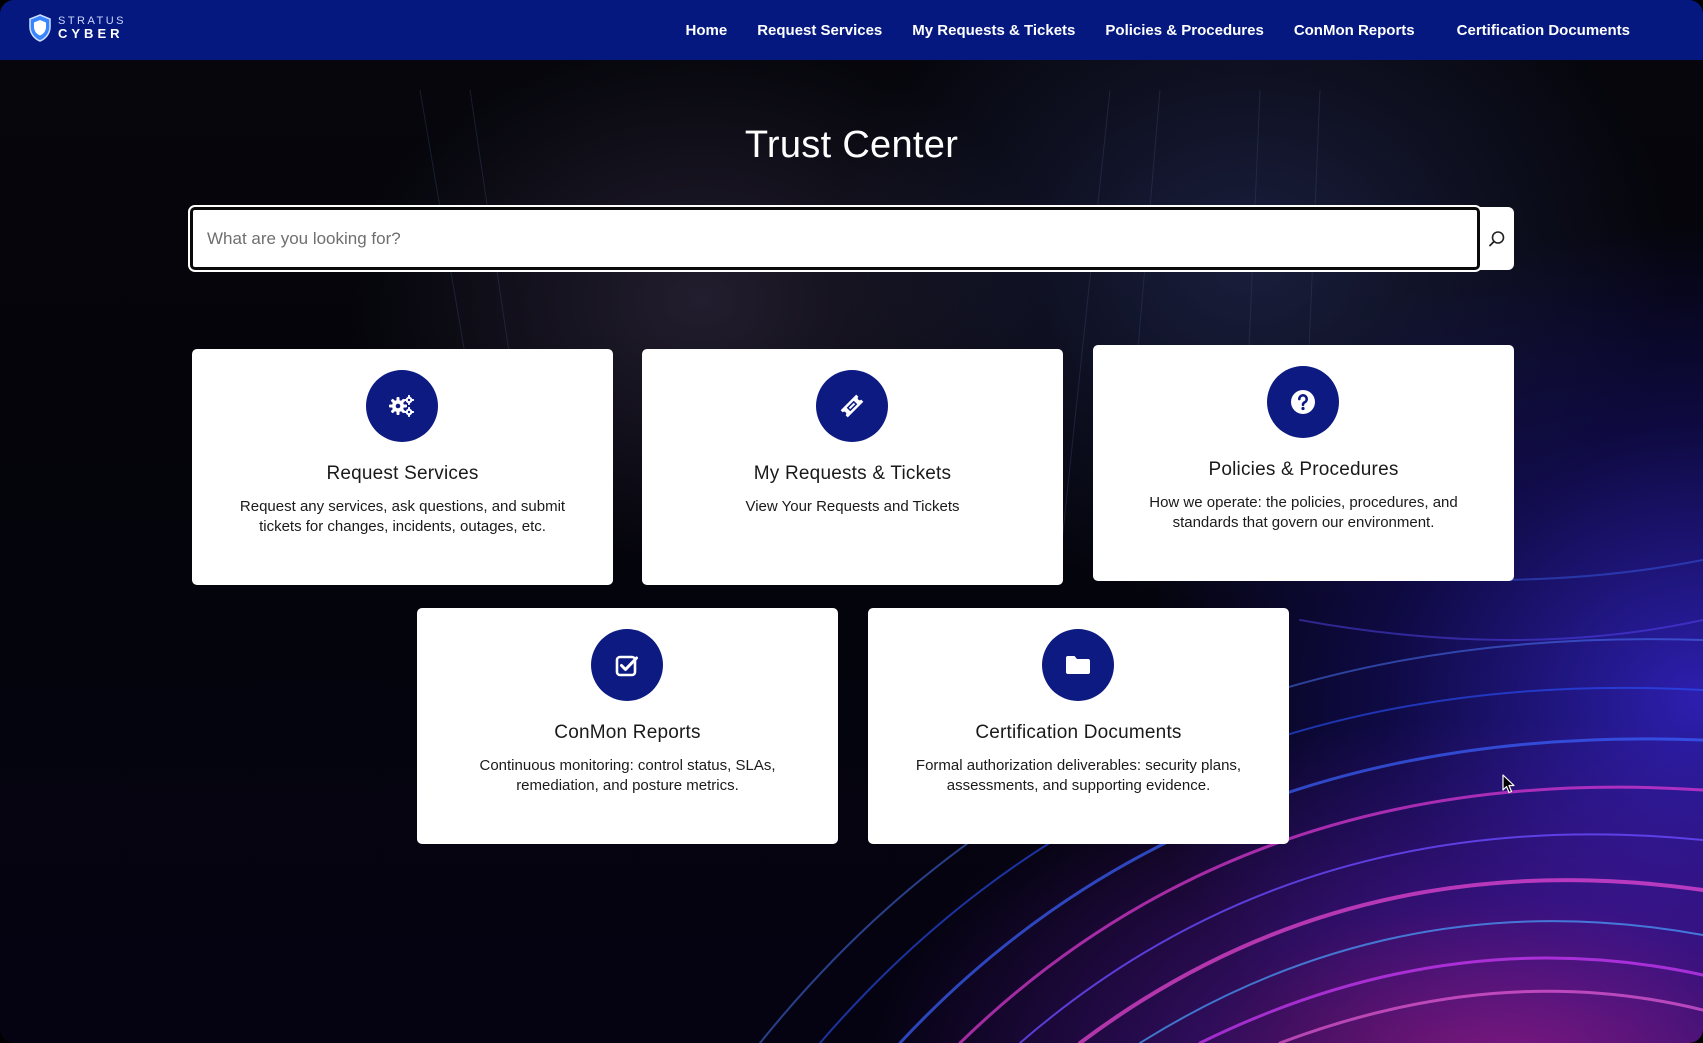 This screenshot has width=1703, height=1043. Describe the element at coordinates (627, 732) in the screenshot. I see `card-title: ConMon Reports` at that location.